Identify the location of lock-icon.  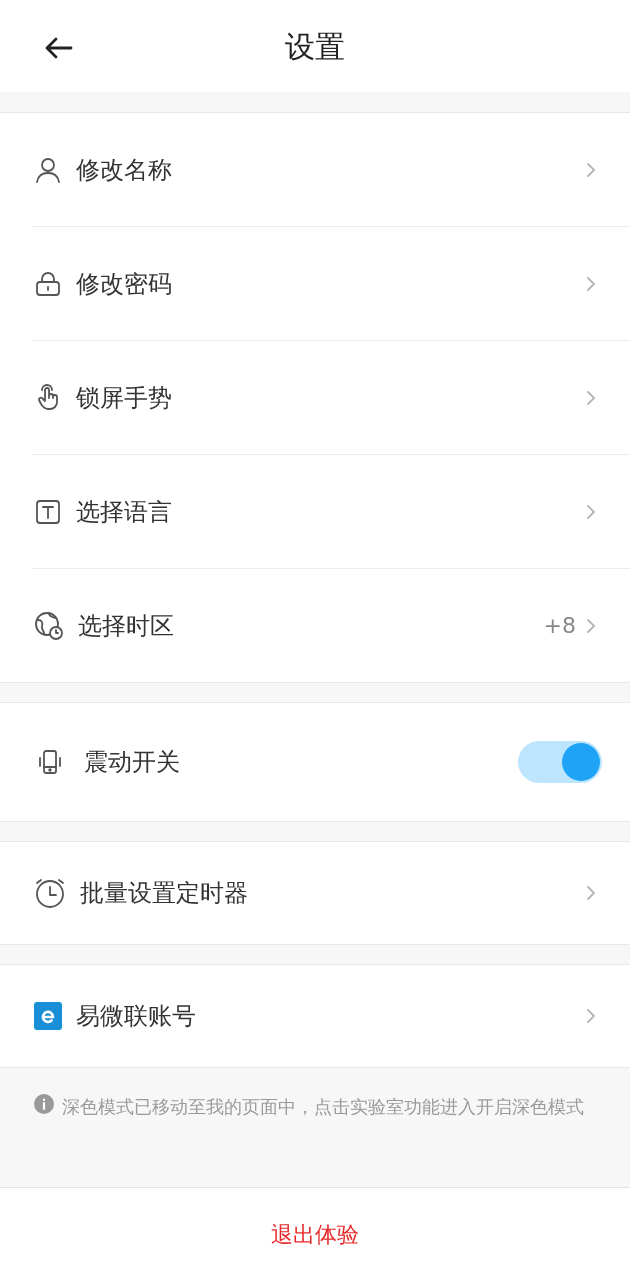
(48, 283).